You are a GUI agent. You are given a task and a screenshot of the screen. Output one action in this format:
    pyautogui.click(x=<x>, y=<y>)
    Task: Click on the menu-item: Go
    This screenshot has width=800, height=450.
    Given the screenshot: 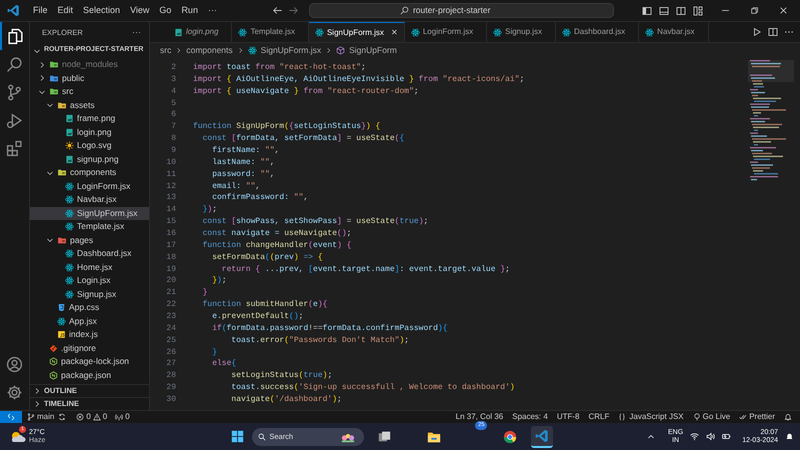 What is the action you would take?
    pyautogui.click(x=165, y=11)
    